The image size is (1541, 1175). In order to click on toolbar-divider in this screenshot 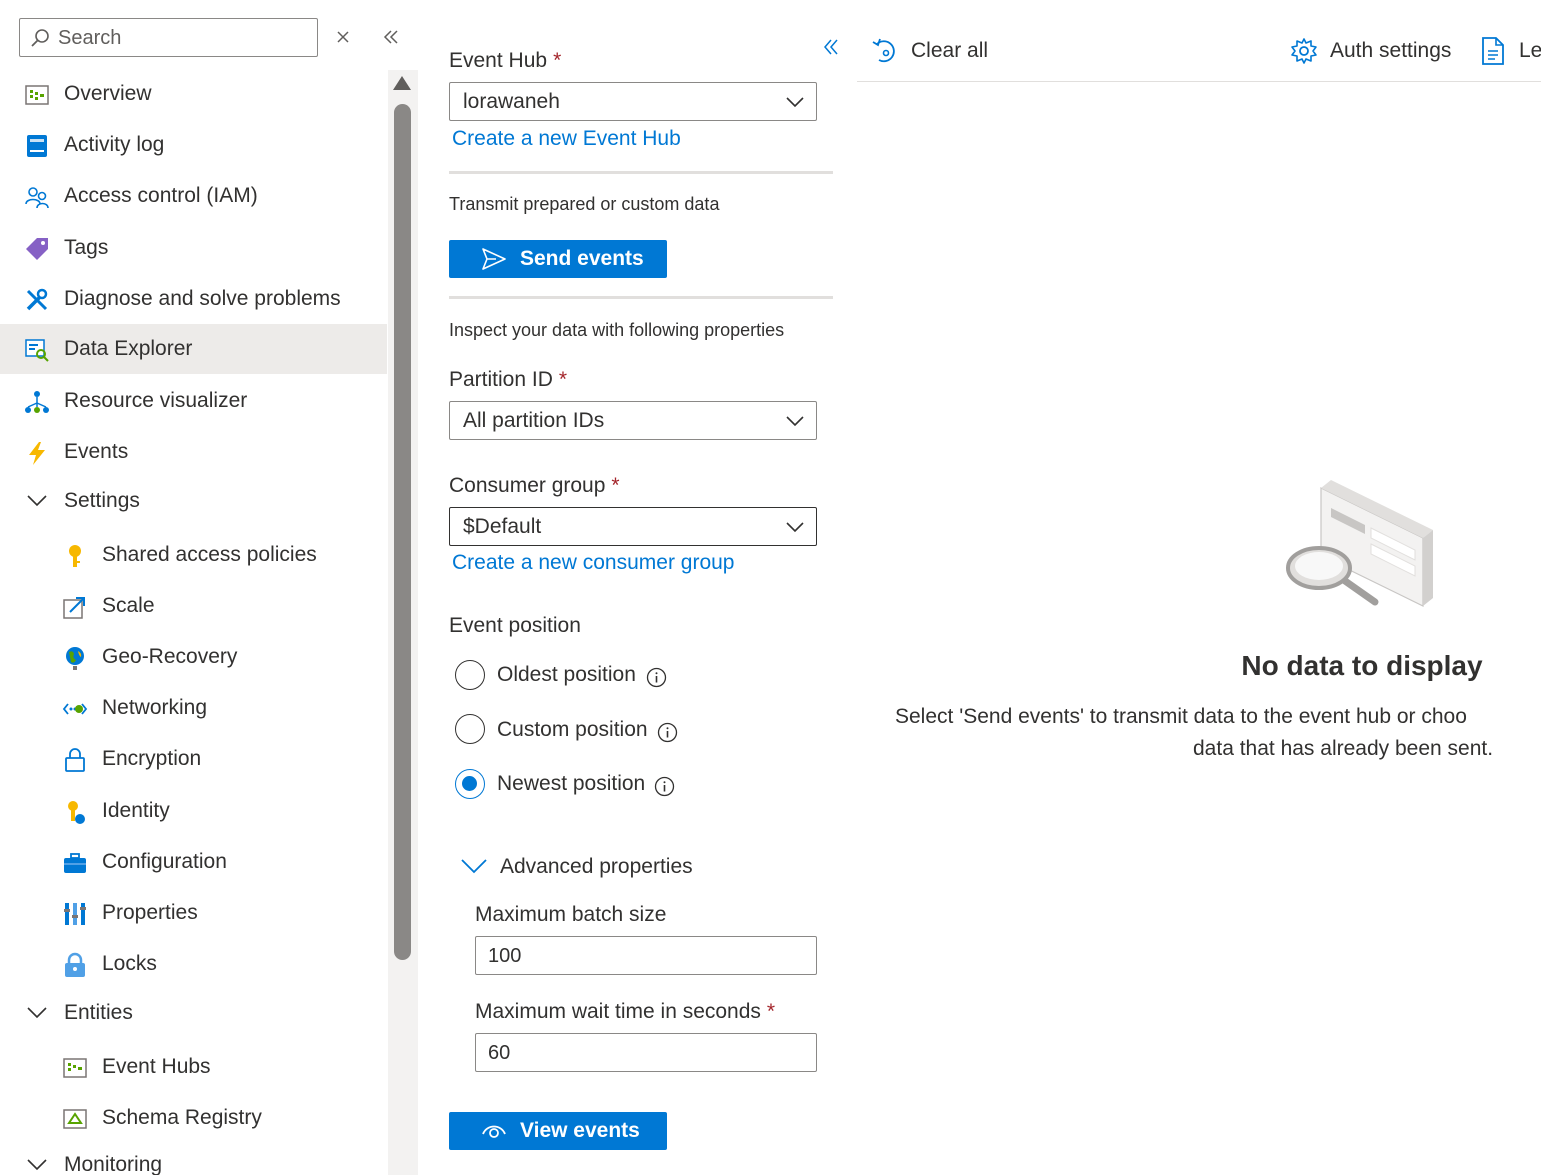, I will do `click(1199, 81)`.